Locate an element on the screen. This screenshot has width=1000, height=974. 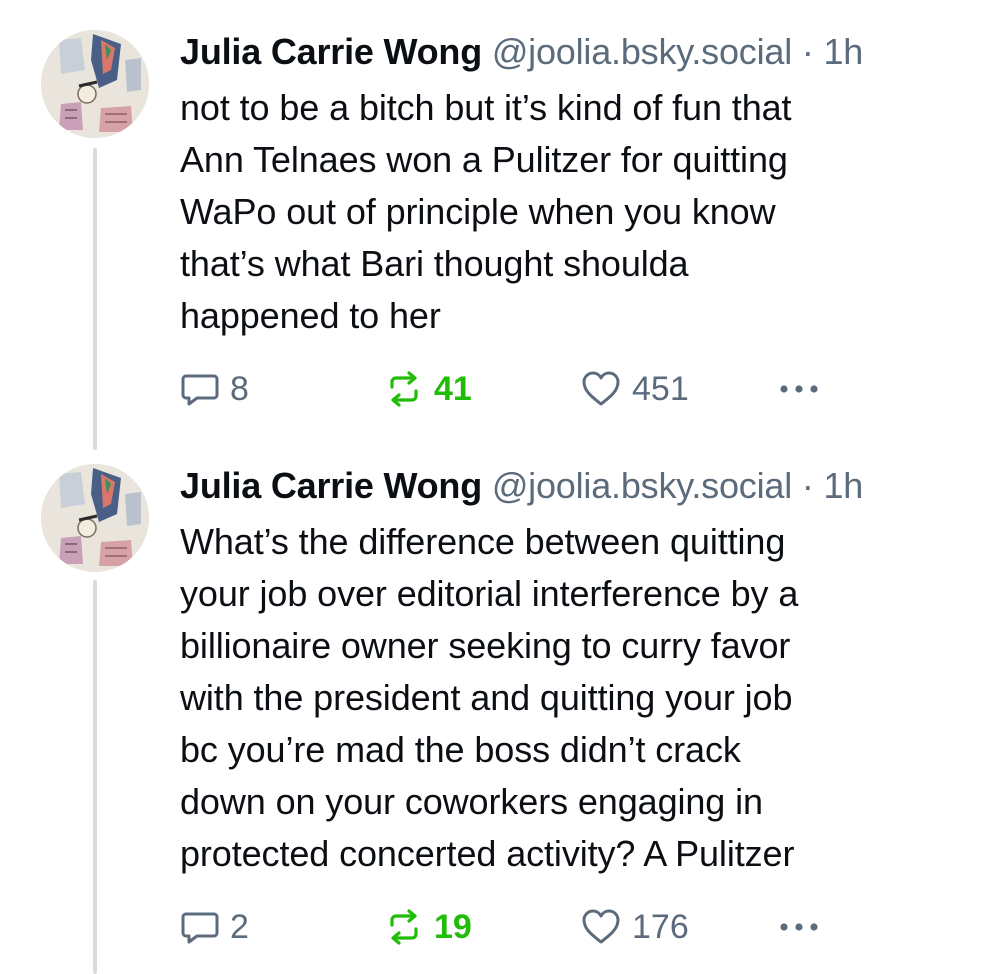
post-text-line: with the president and quitting your job is located at coordinates (486, 697).